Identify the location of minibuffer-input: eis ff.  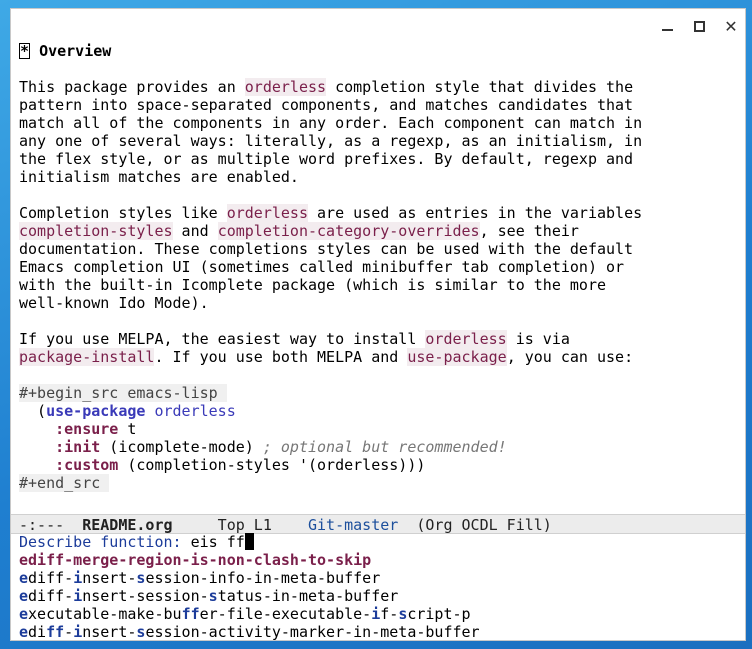
(218, 542).